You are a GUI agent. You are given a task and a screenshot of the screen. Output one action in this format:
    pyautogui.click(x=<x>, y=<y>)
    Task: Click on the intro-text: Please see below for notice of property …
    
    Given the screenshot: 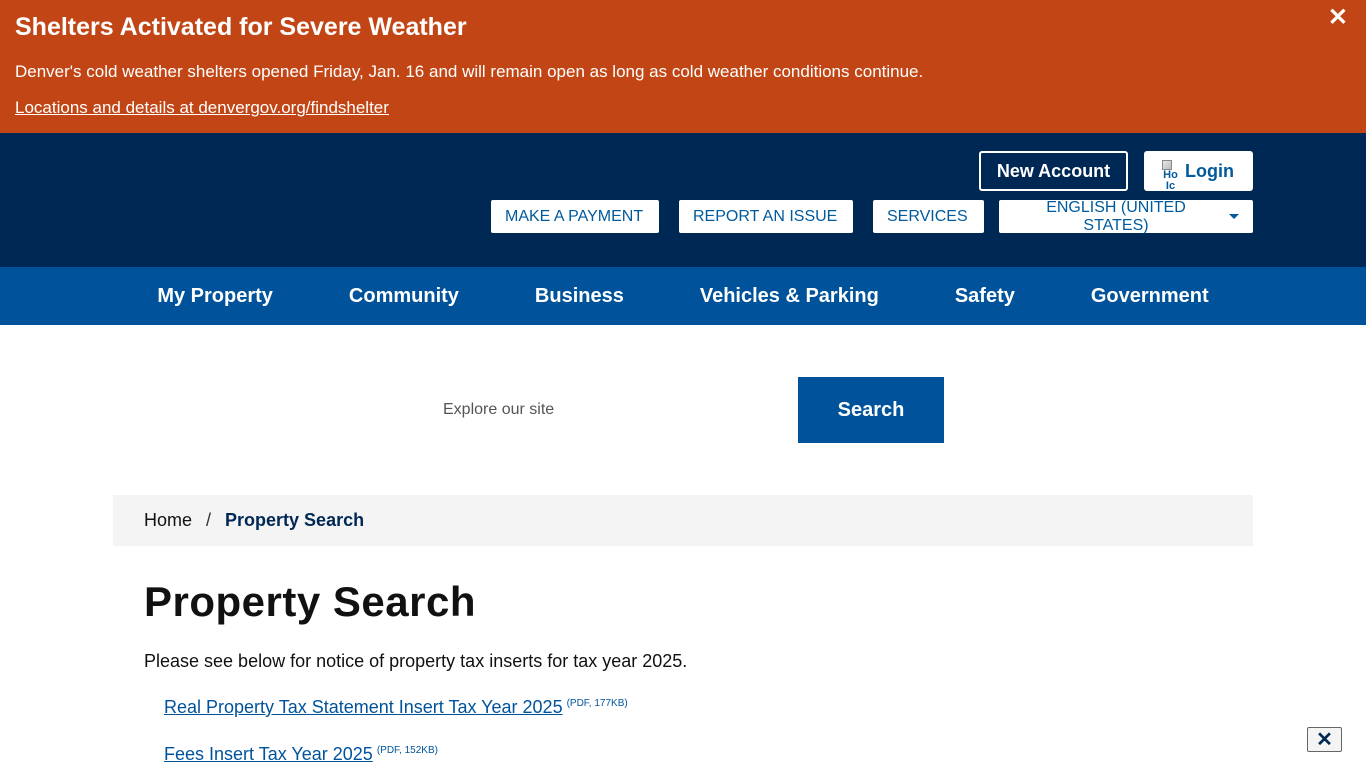 What is the action you would take?
    pyautogui.click(x=416, y=661)
    